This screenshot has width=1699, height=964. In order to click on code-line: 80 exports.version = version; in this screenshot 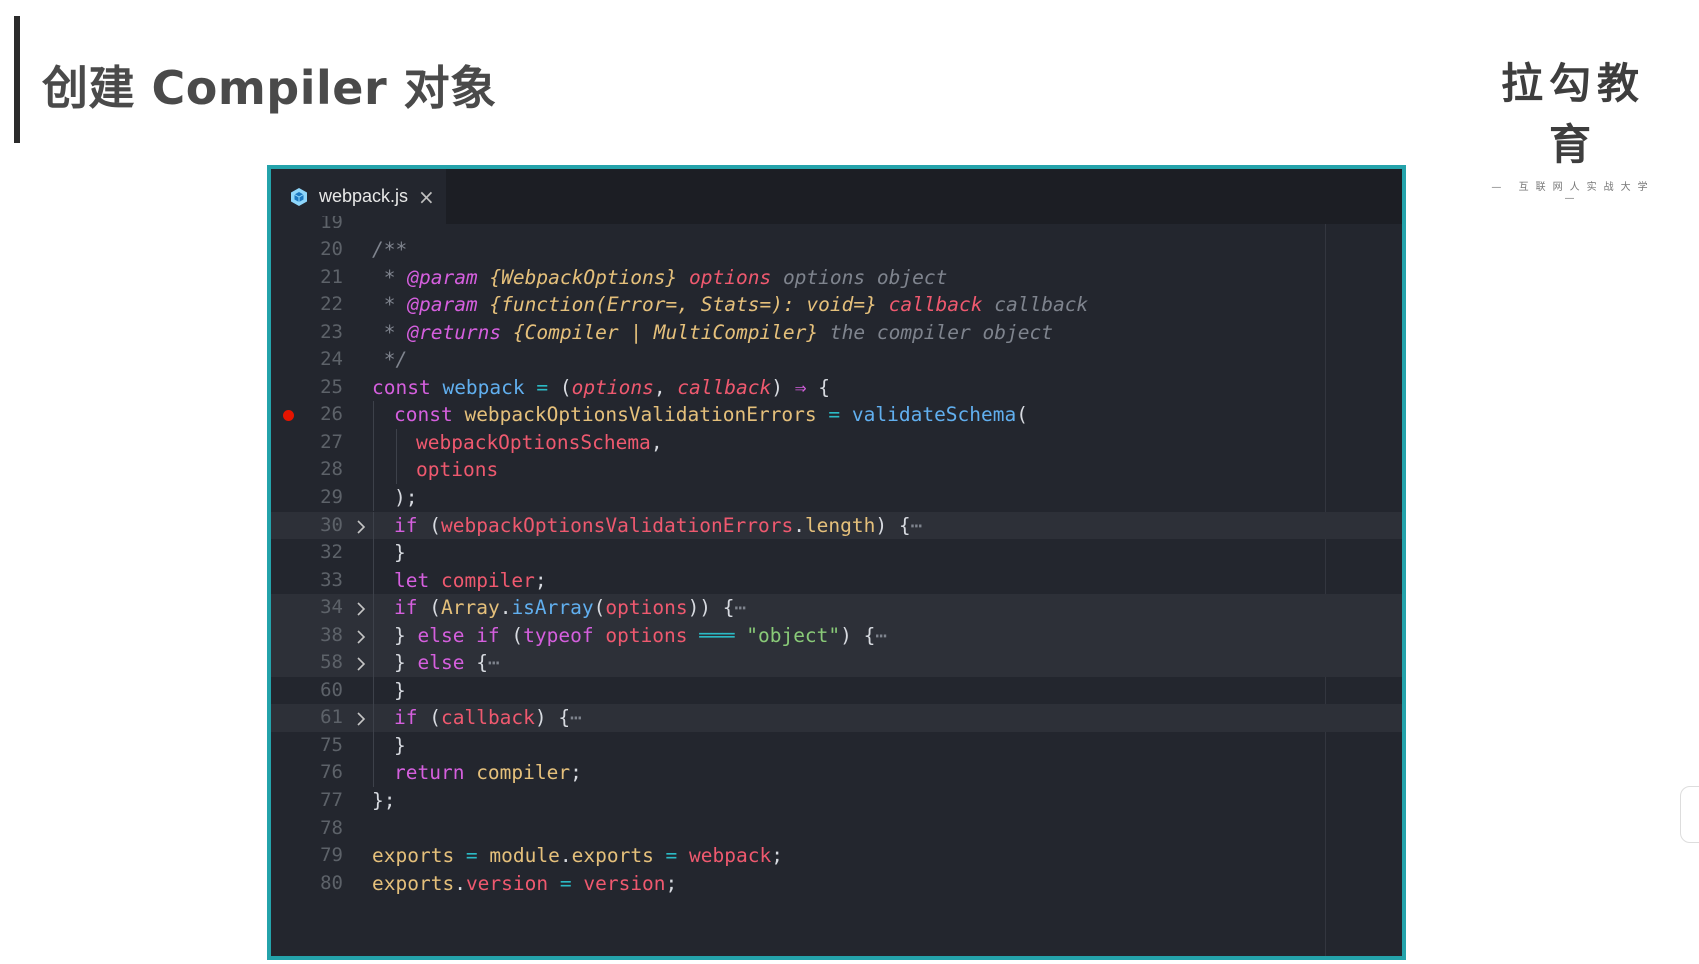, I will do `click(836, 884)`.